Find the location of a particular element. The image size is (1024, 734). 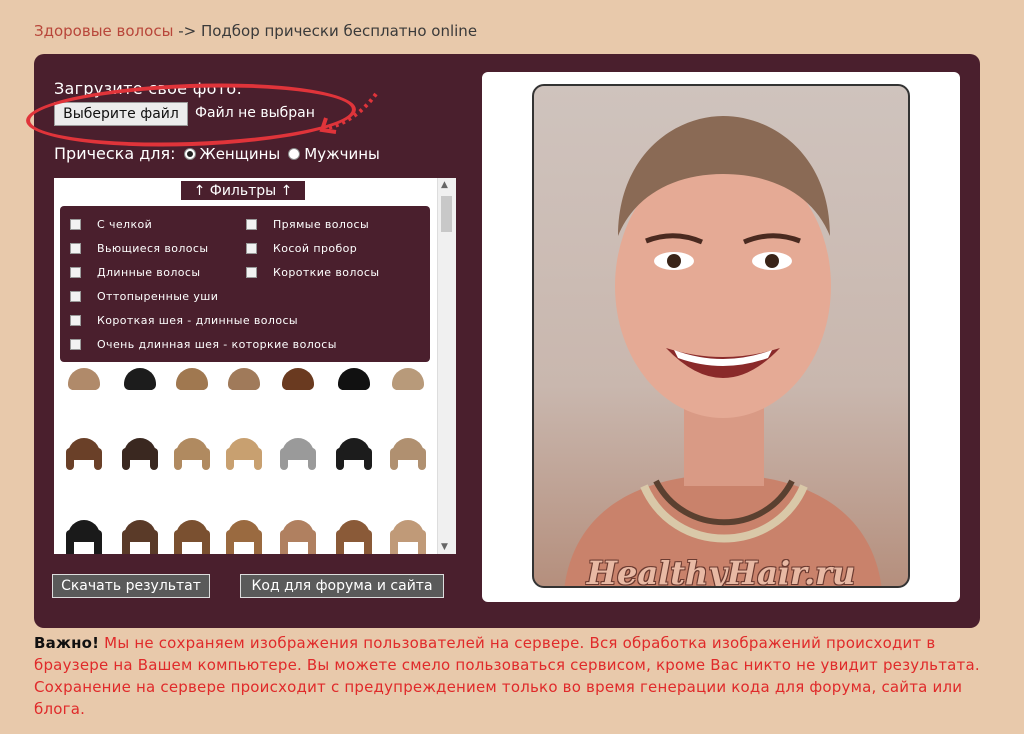

radio-women is located at coordinates (189, 153).